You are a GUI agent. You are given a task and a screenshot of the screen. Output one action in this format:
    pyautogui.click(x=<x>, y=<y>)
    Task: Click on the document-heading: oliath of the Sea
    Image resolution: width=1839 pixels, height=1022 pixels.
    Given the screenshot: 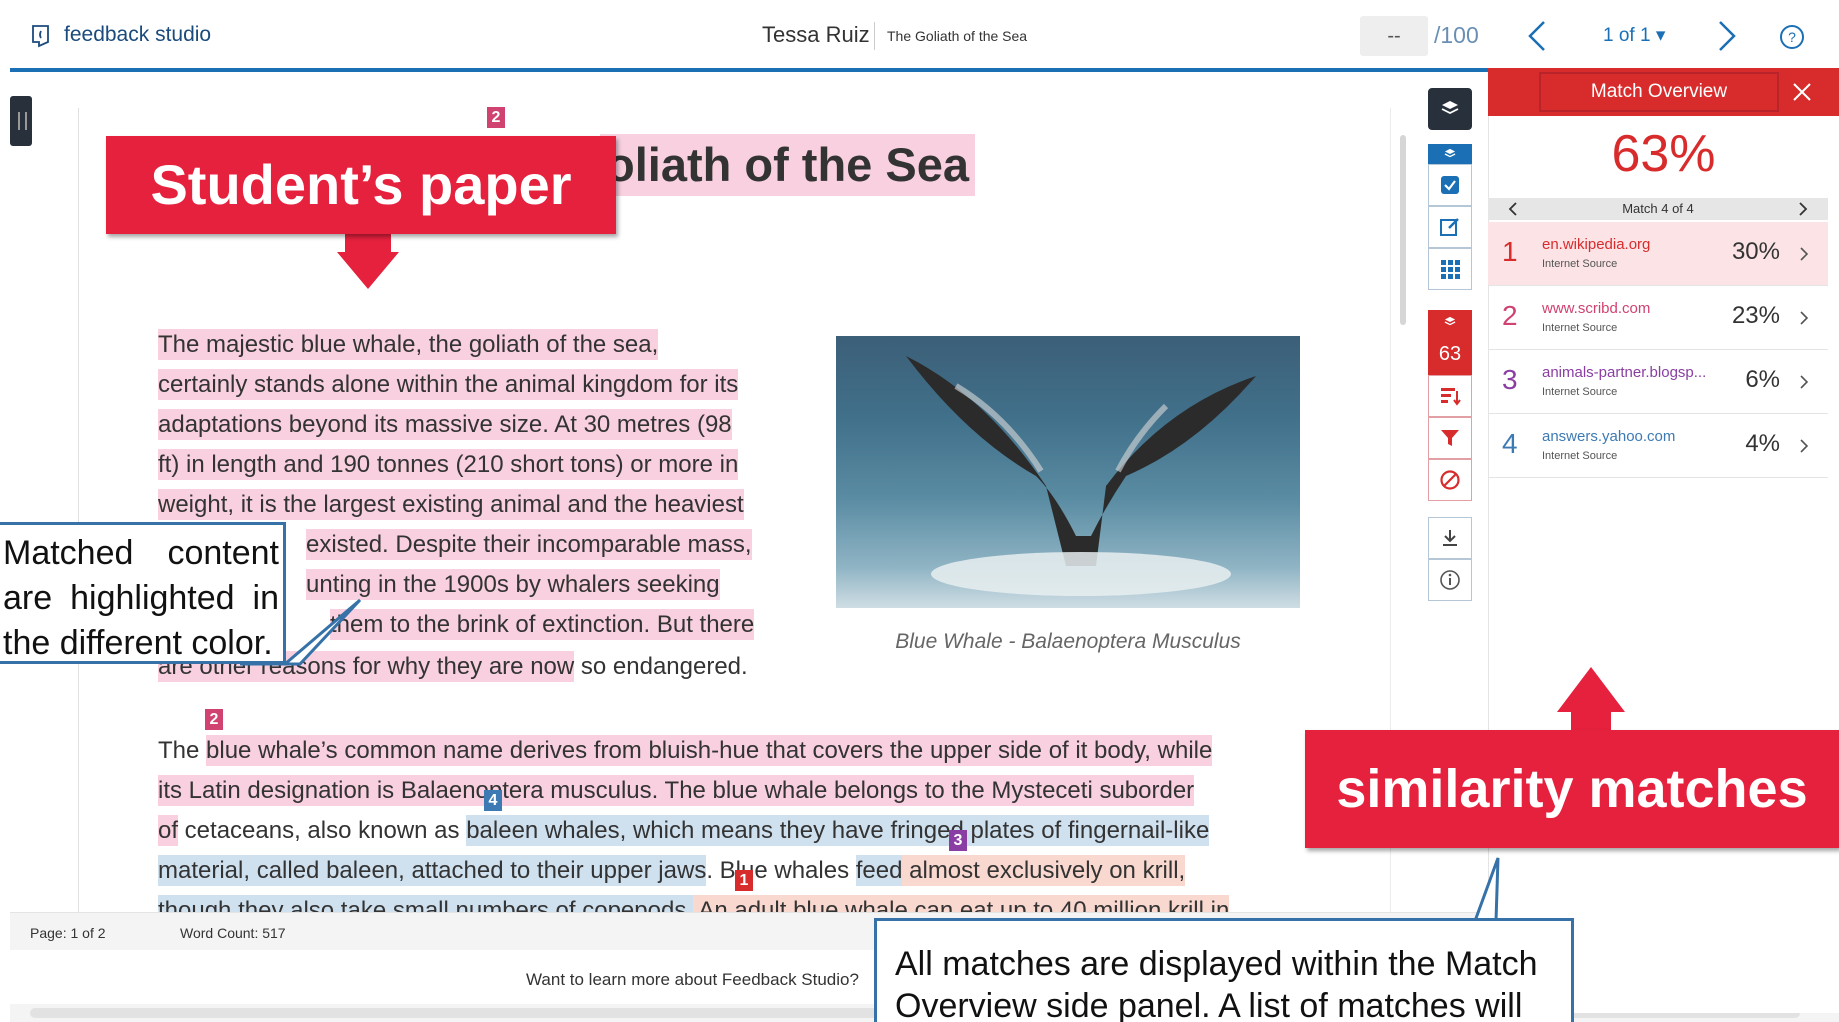 What is the action you would take?
    pyautogui.click(x=787, y=165)
    